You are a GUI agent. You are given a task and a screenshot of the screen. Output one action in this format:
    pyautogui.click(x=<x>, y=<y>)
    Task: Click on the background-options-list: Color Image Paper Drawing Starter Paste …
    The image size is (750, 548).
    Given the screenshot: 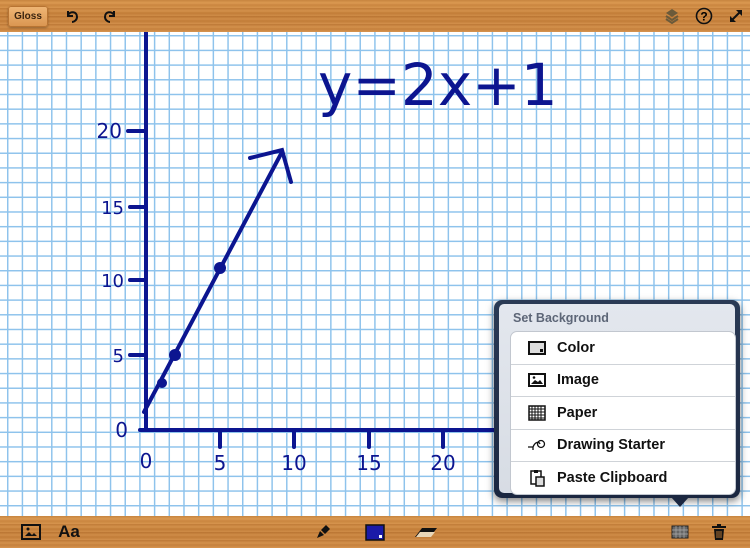 What is the action you would take?
    pyautogui.click(x=623, y=413)
    